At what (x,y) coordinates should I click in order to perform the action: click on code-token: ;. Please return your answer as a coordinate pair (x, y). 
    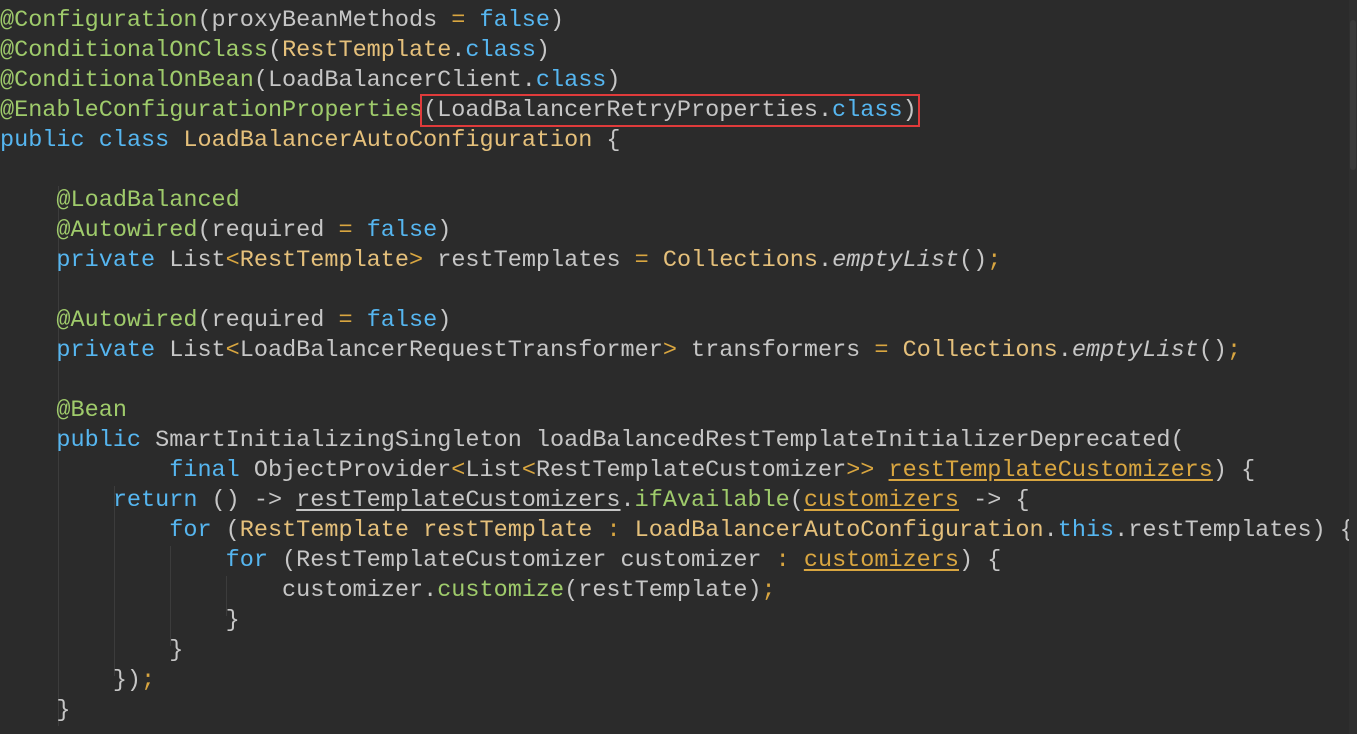
    Looking at the image, I should click on (994, 260).